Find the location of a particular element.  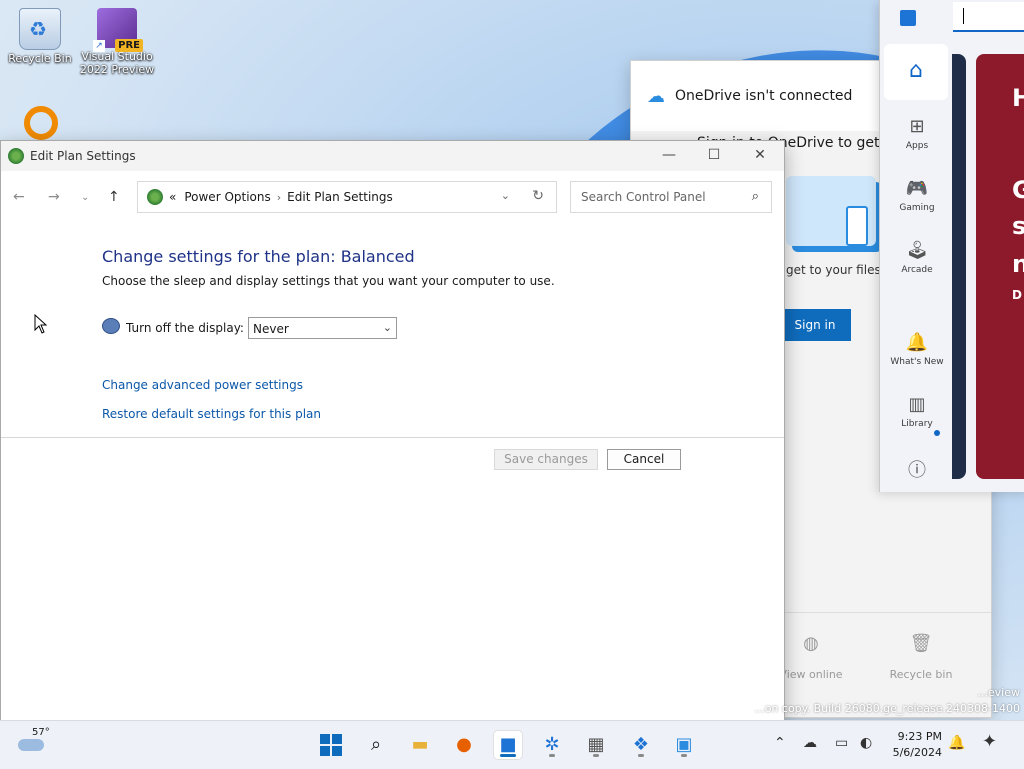

active-indicator is located at coordinates (508, 755).